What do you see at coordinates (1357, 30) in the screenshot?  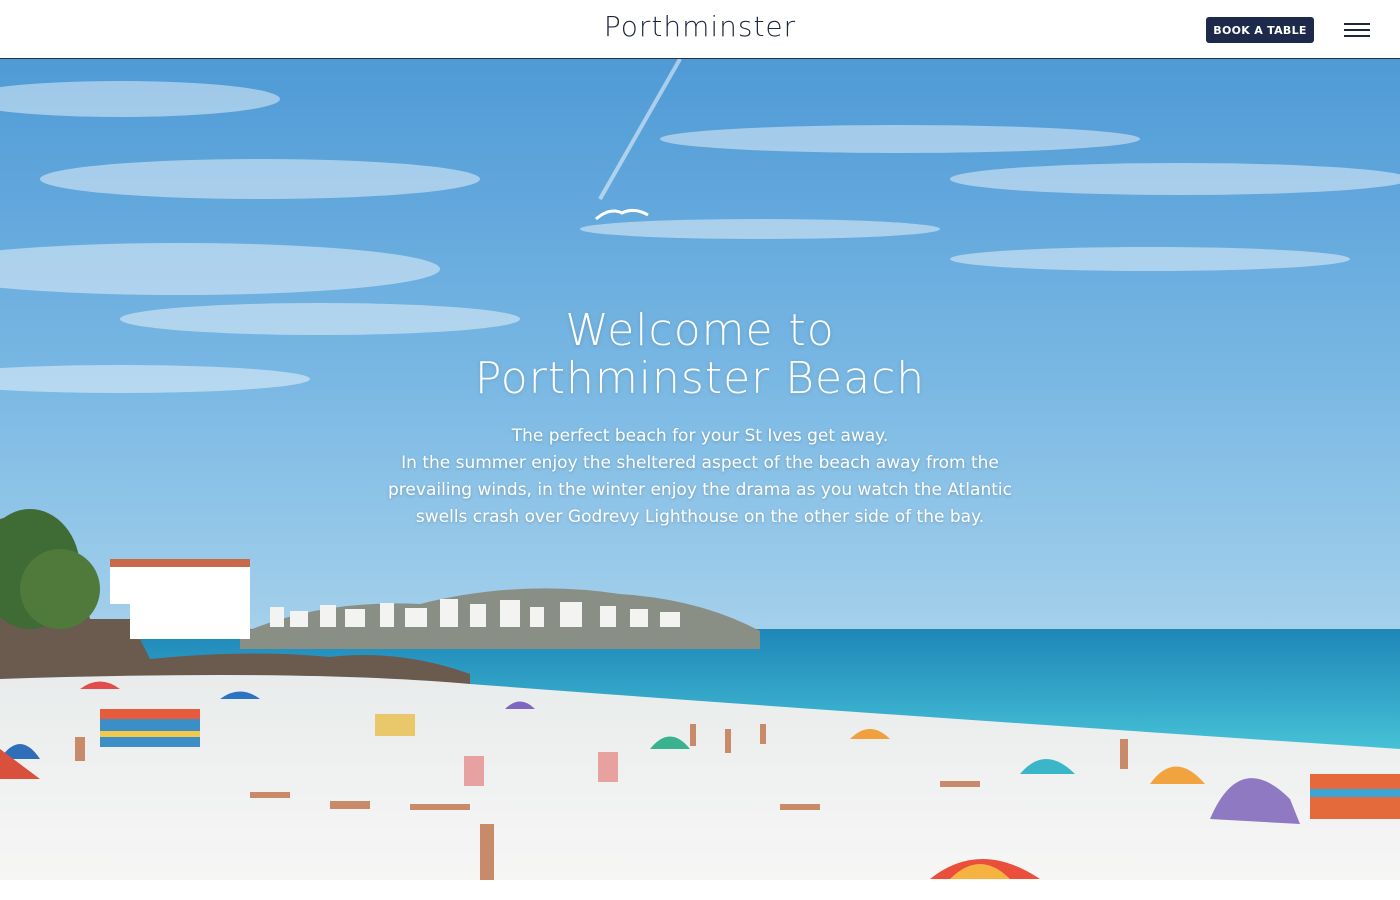 I see `hamburger-menu-icon` at bounding box center [1357, 30].